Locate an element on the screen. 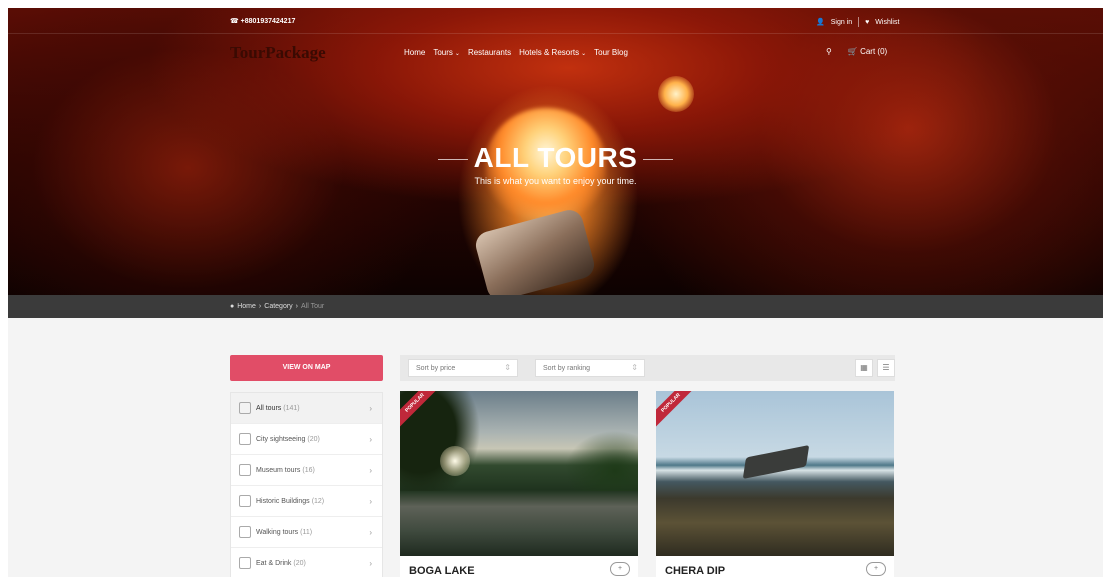 This screenshot has height=577, width=1110. nav-hotels-label: Hotels & Resorts is located at coordinates (549, 52).